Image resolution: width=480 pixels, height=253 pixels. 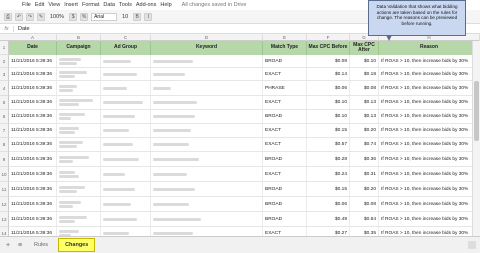 What do you see at coordinates (364, 174) in the screenshot?
I see `max-cpc-after-cell: $0.31` at bounding box center [364, 174].